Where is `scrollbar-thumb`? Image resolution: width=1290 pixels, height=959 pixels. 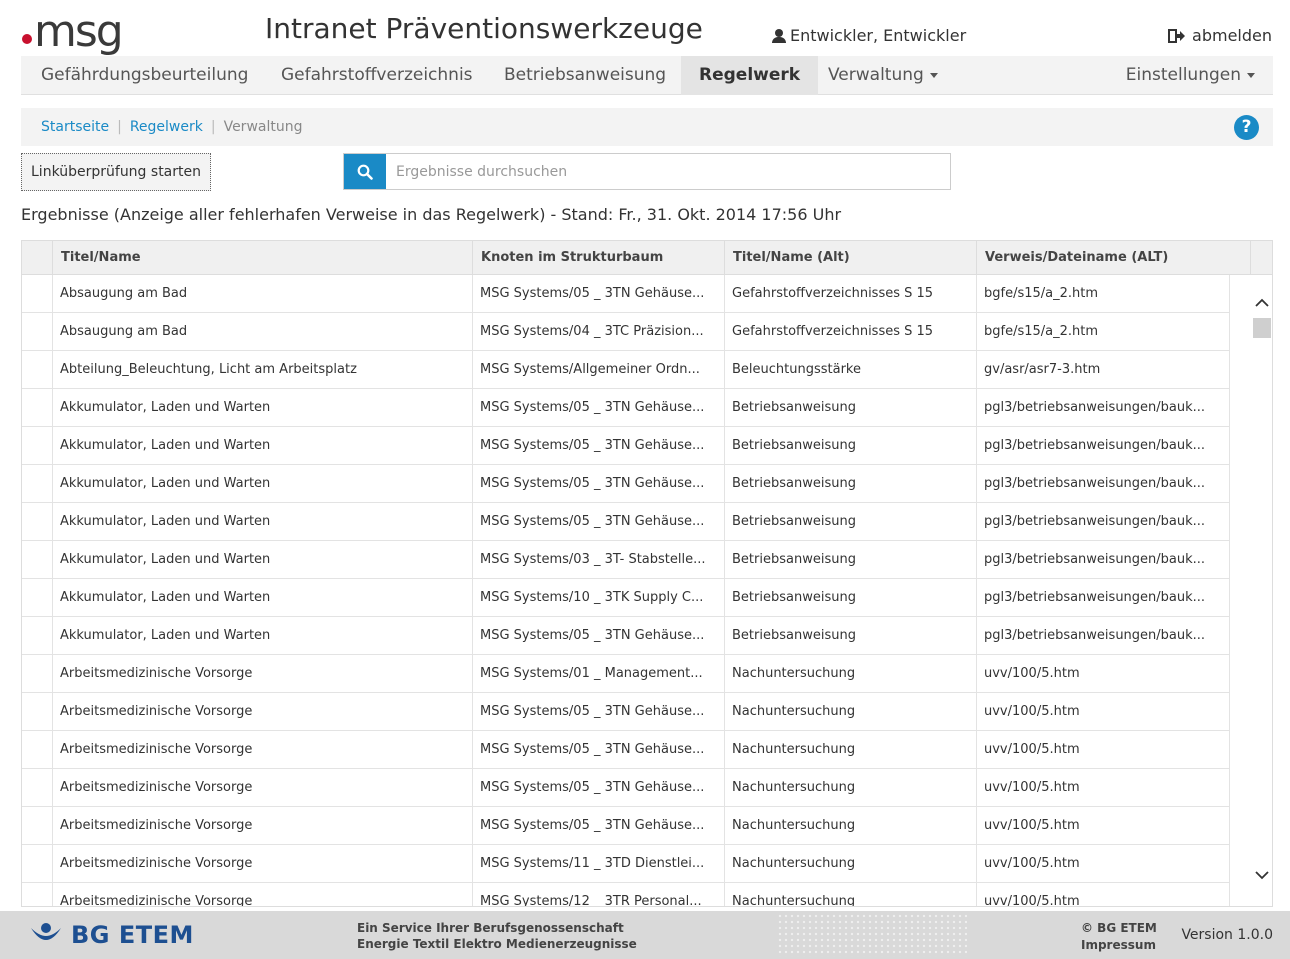
scrollbar-thumb is located at coordinates (1262, 328).